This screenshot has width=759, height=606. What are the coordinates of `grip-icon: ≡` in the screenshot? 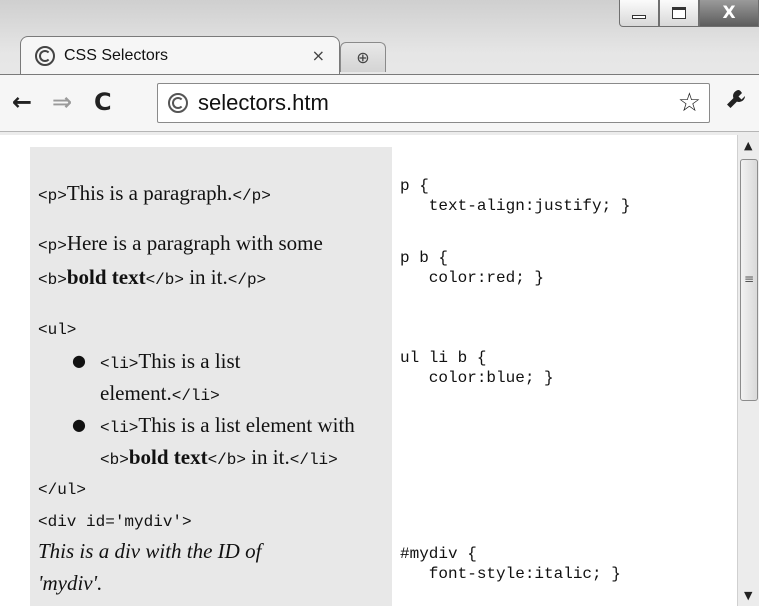 It's located at (749, 279).